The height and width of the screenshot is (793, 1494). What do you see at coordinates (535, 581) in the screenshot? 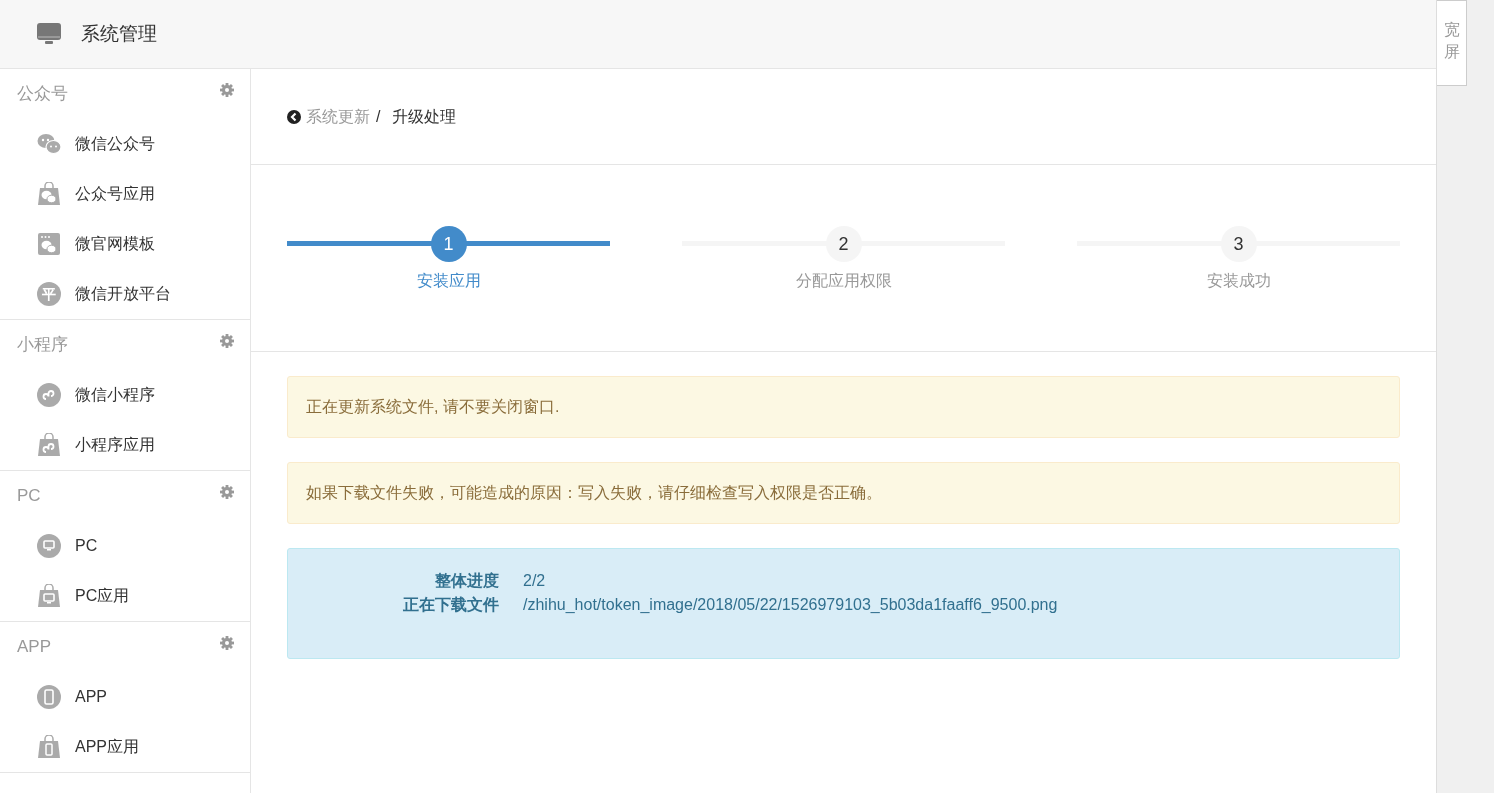
I see `progress-value: 2/2` at bounding box center [535, 581].